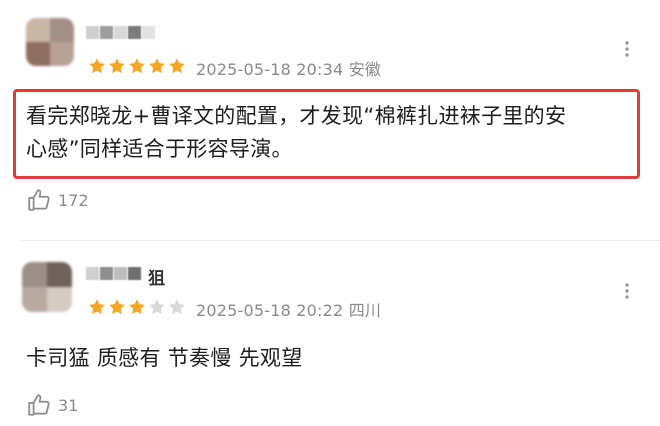  What do you see at coordinates (156, 276) in the screenshot?
I see `username: 狙` at bounding box center [156, 276].